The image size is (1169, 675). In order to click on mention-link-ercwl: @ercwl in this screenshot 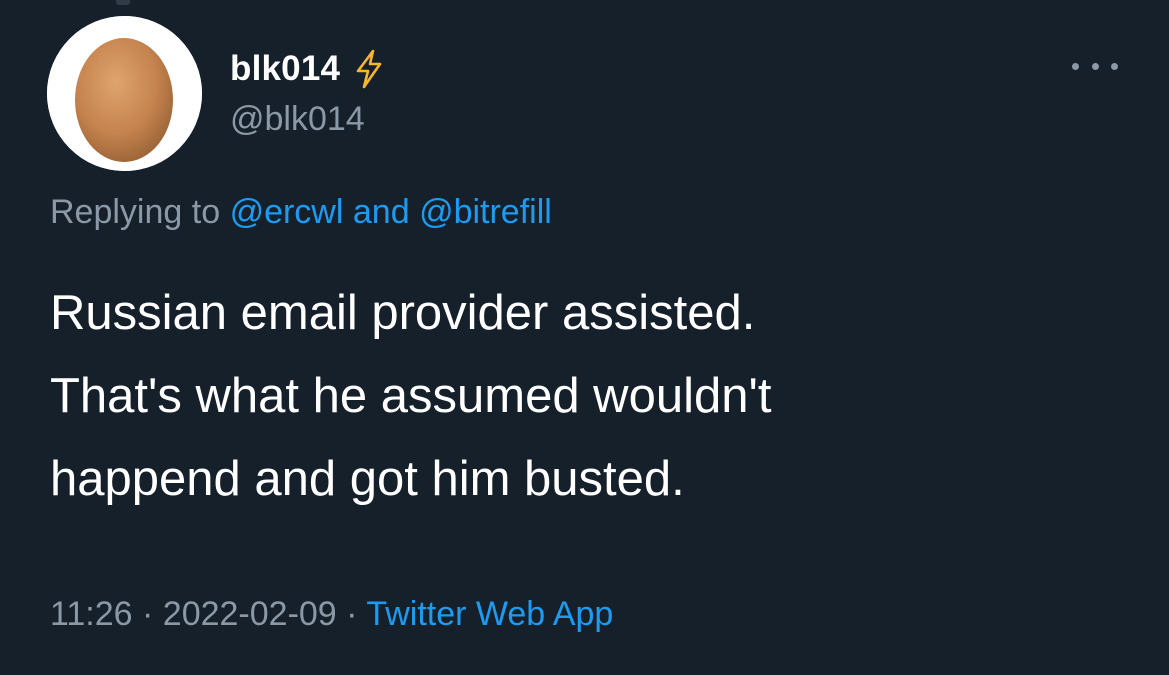, I will do `click(287, 212)`.